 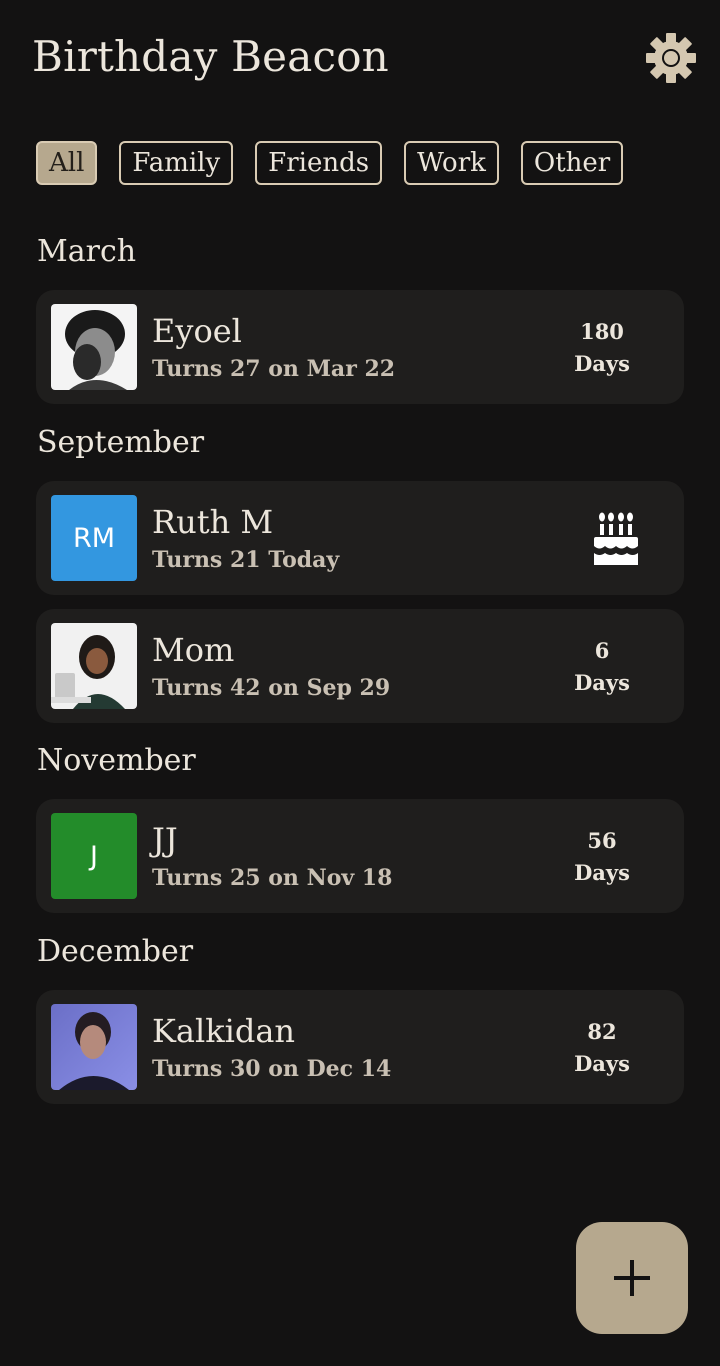 I want to click on days-count: 82, so click(x=602, y=1031).